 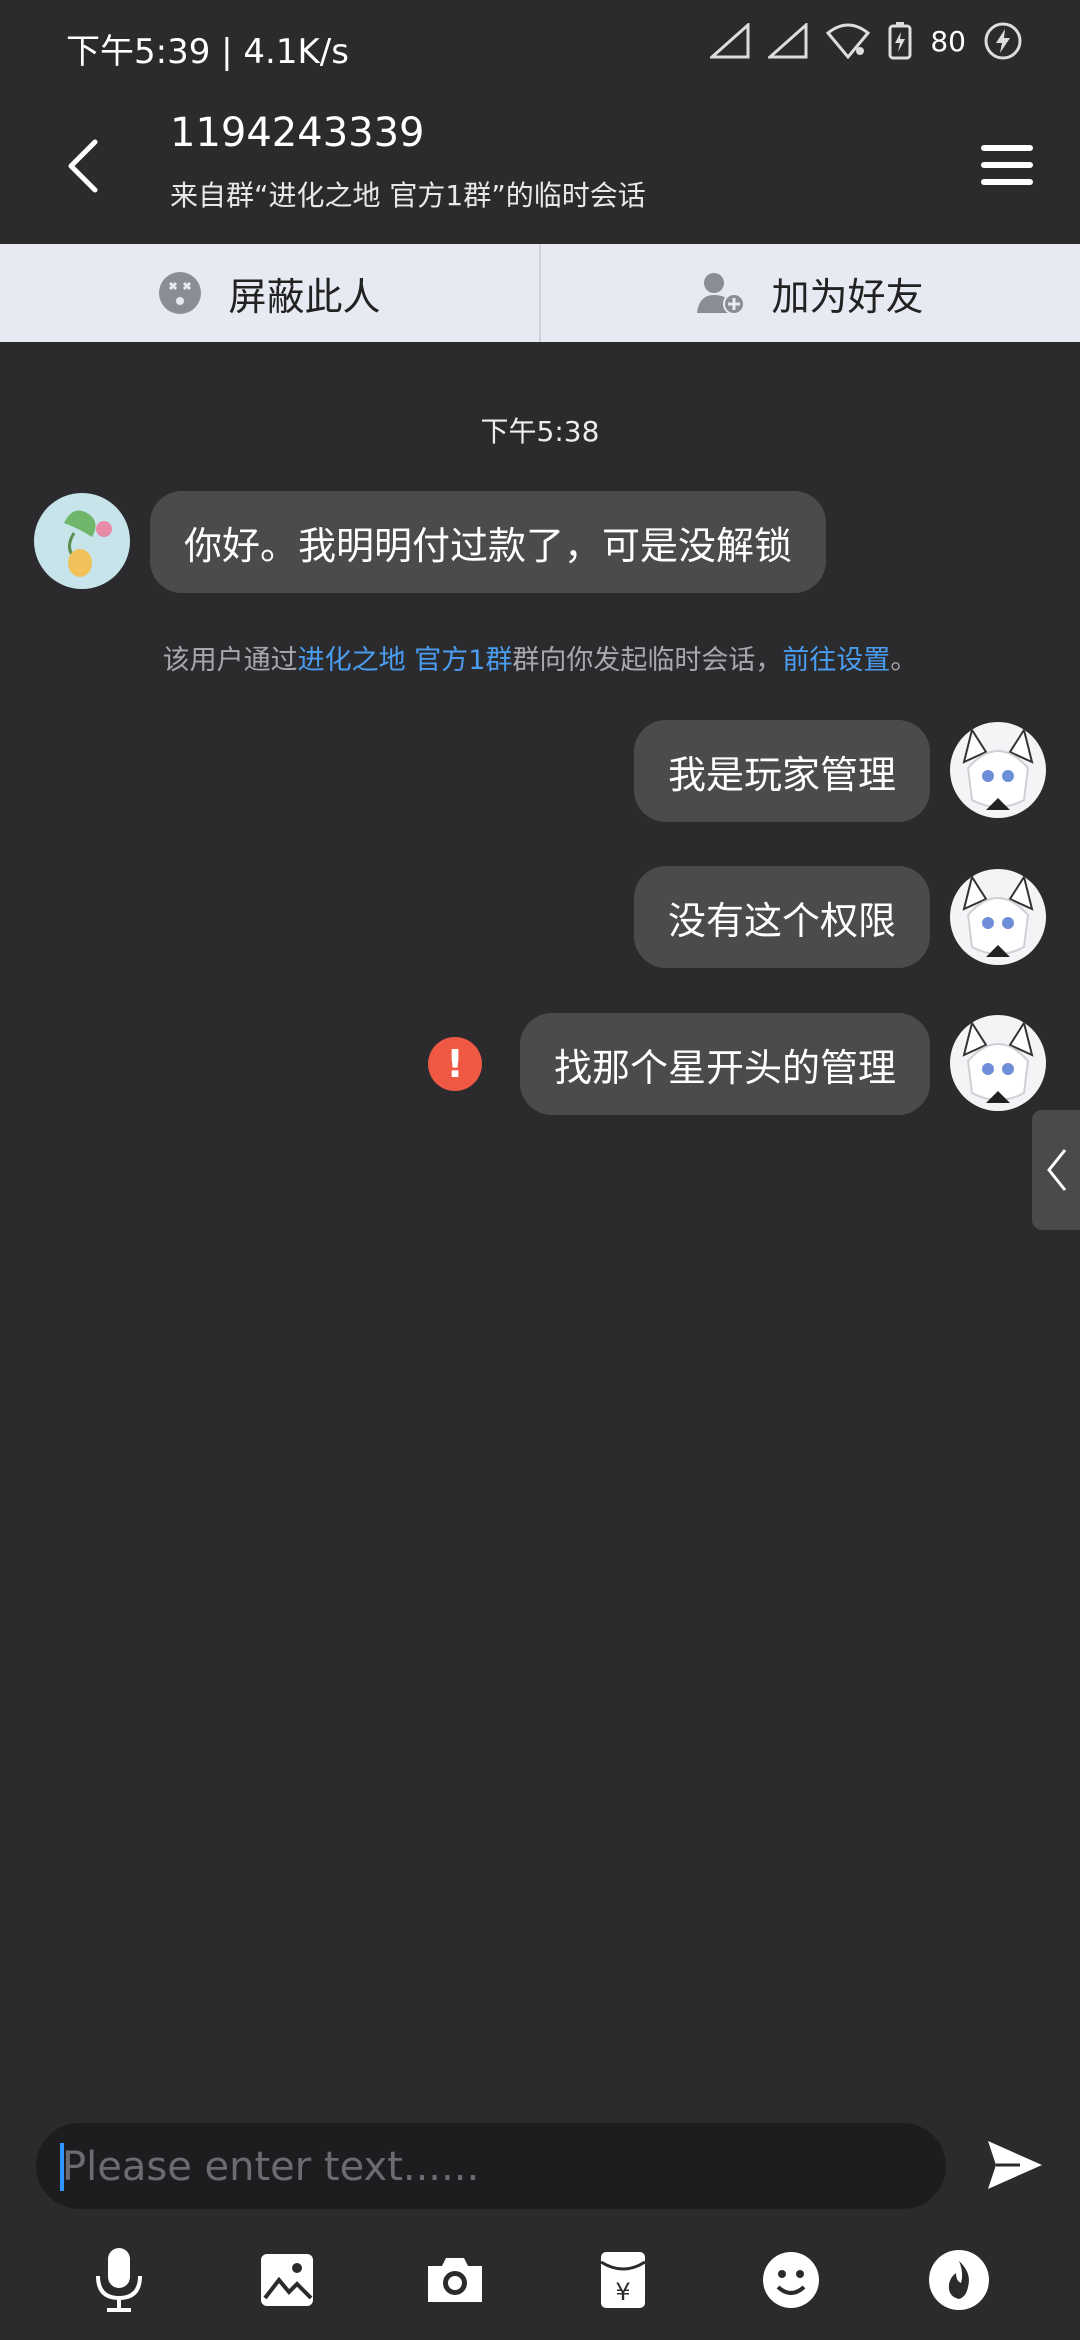 What do you see at coordinates (297, 133) in the screenshot?
I see `contact-id-title: 1194243339` at bounding box center [297, 133].